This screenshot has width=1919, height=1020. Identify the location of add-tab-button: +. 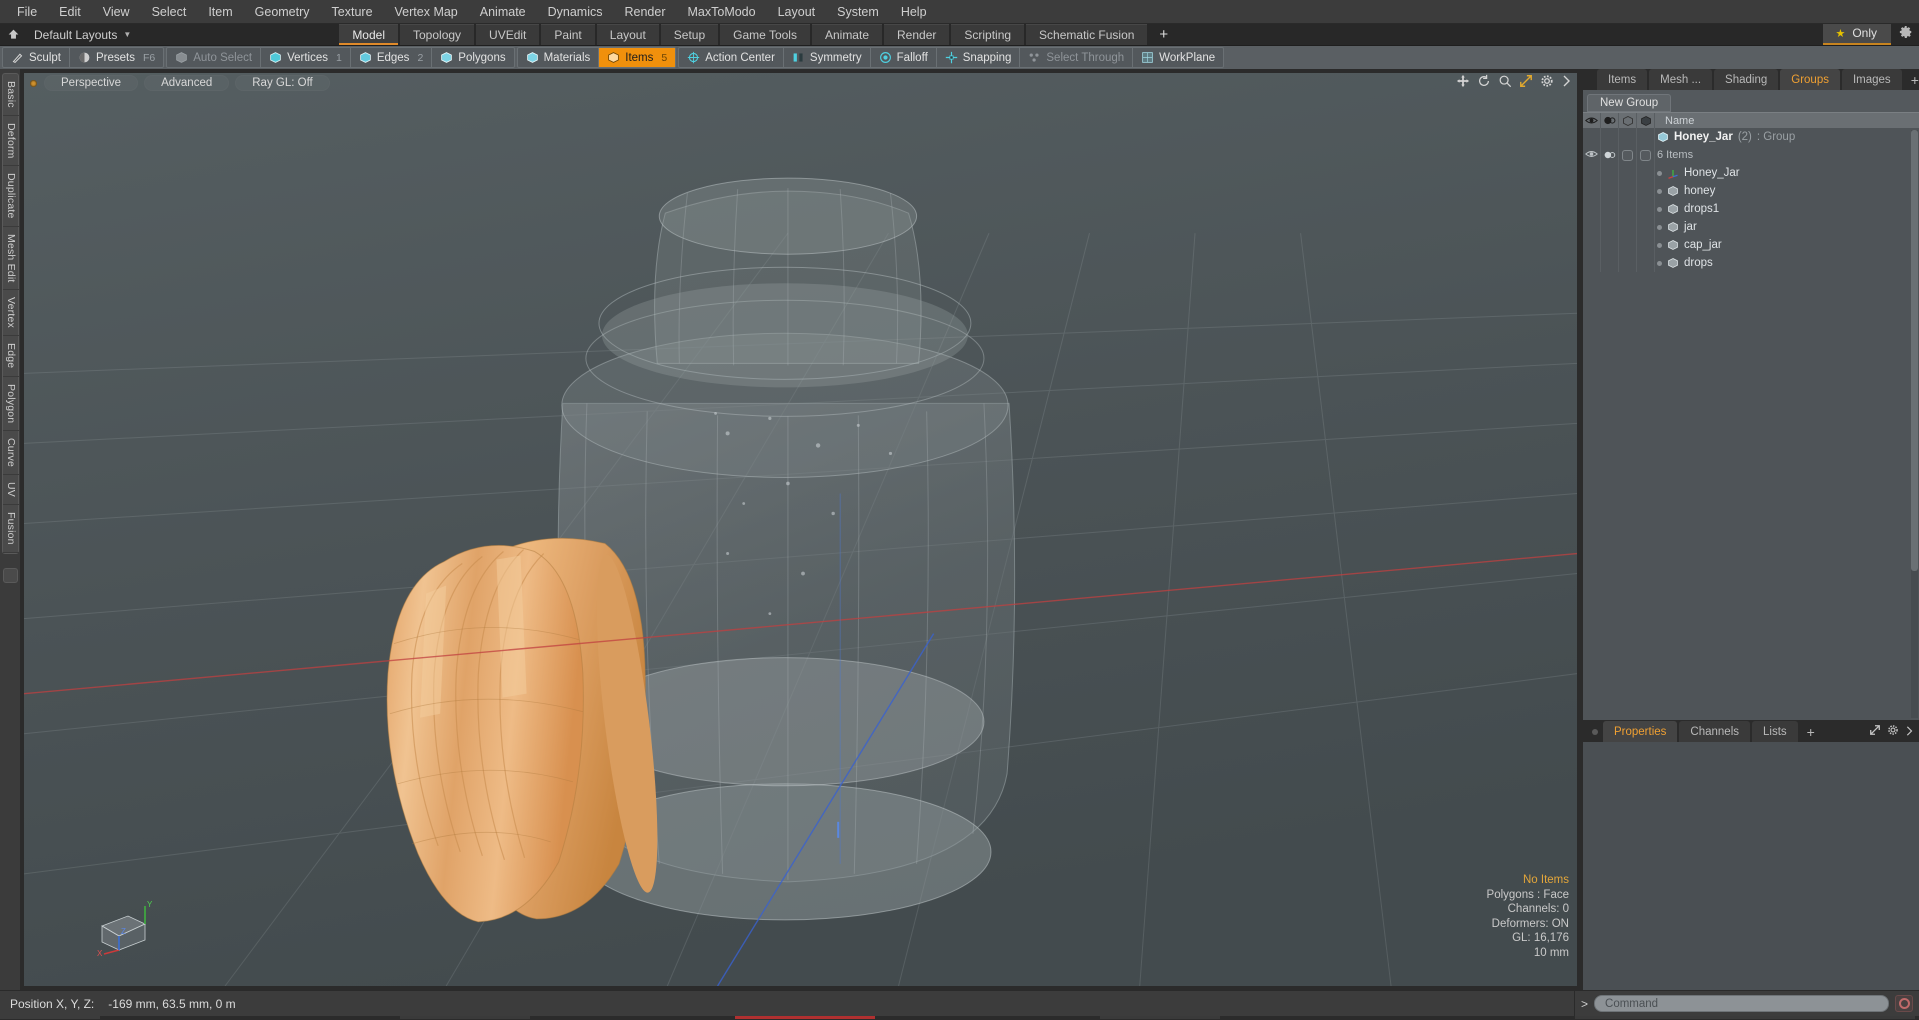
(1163, 34).